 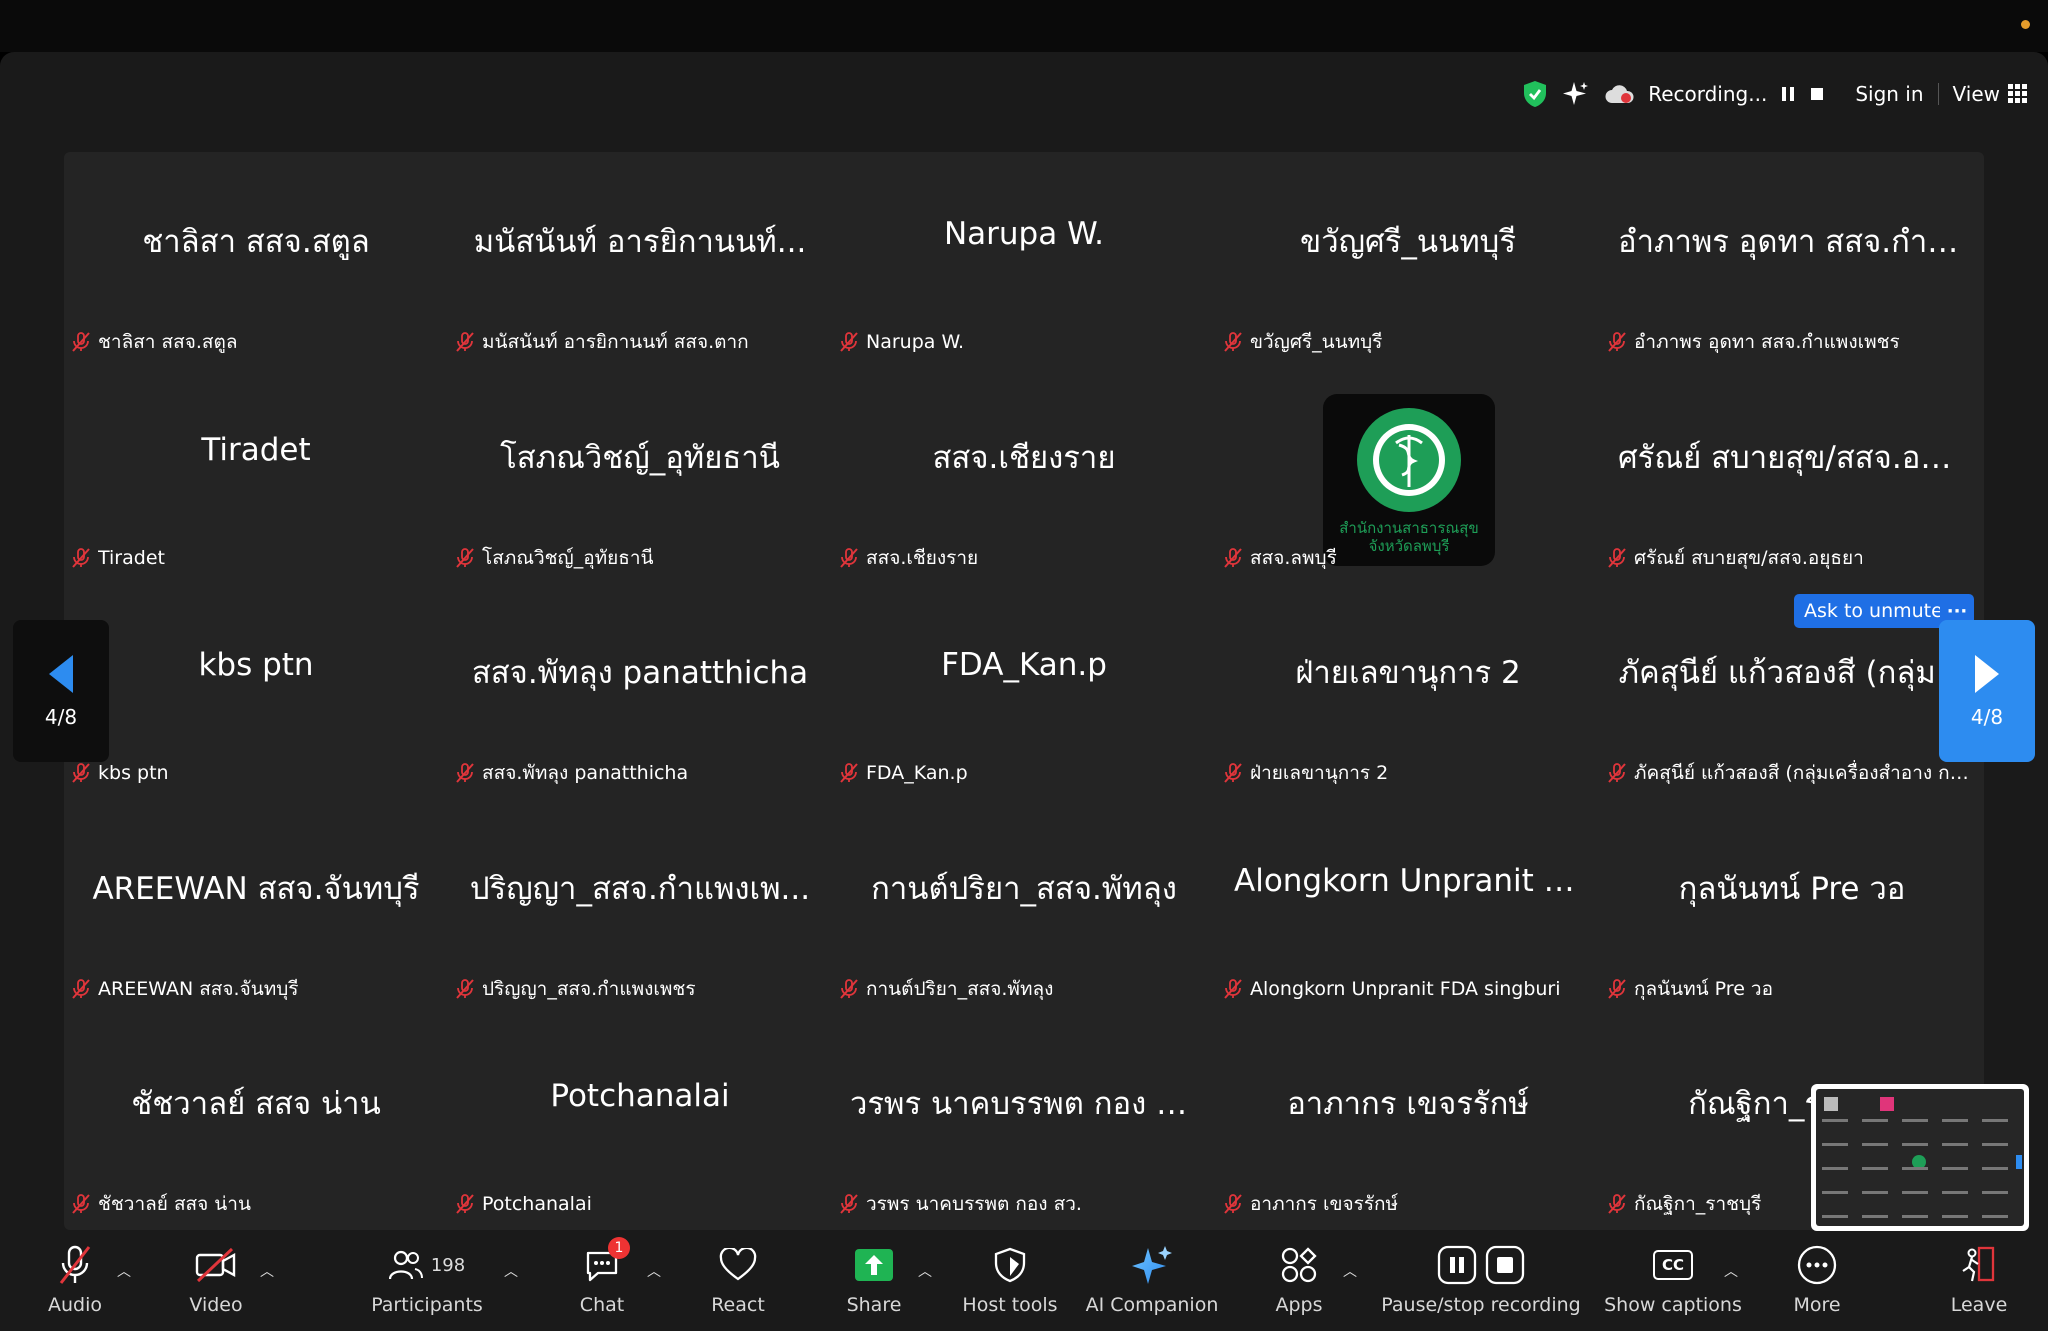 What do you see at coordinates (1302, 342) in the screenshot?
I see `participant-label: ขวัญศรี_นนทบุรี` at bounding box center [1302, 342].